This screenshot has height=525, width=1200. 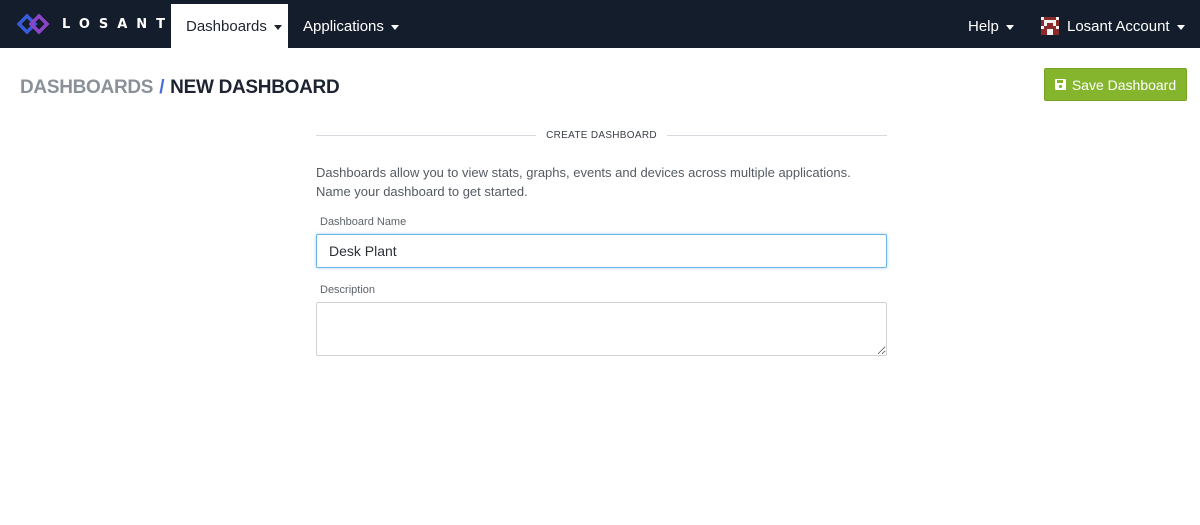 I want to click on breadcrumb: DASHBOARDS / NEW DASHBOARD, so click(x=180, y=88).